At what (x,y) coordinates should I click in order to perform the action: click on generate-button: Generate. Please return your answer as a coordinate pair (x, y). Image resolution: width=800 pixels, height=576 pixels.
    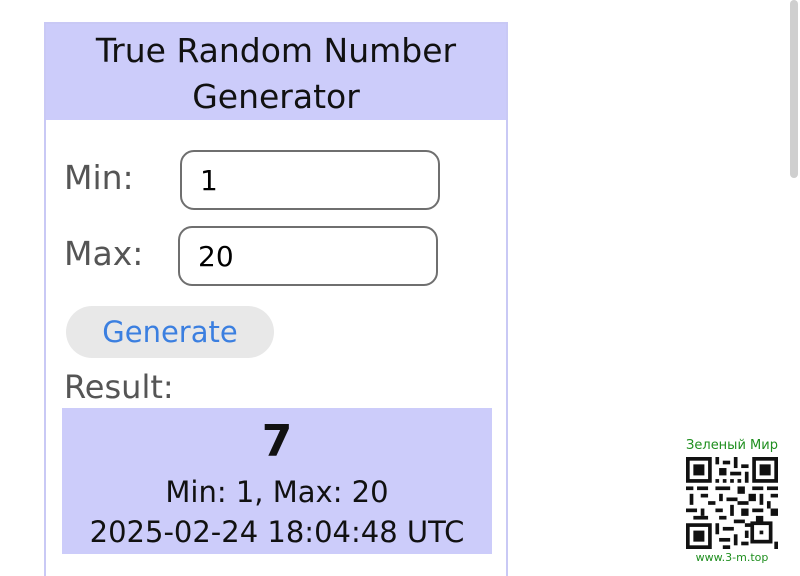
    Looking at the image, I should click on (170, 332).